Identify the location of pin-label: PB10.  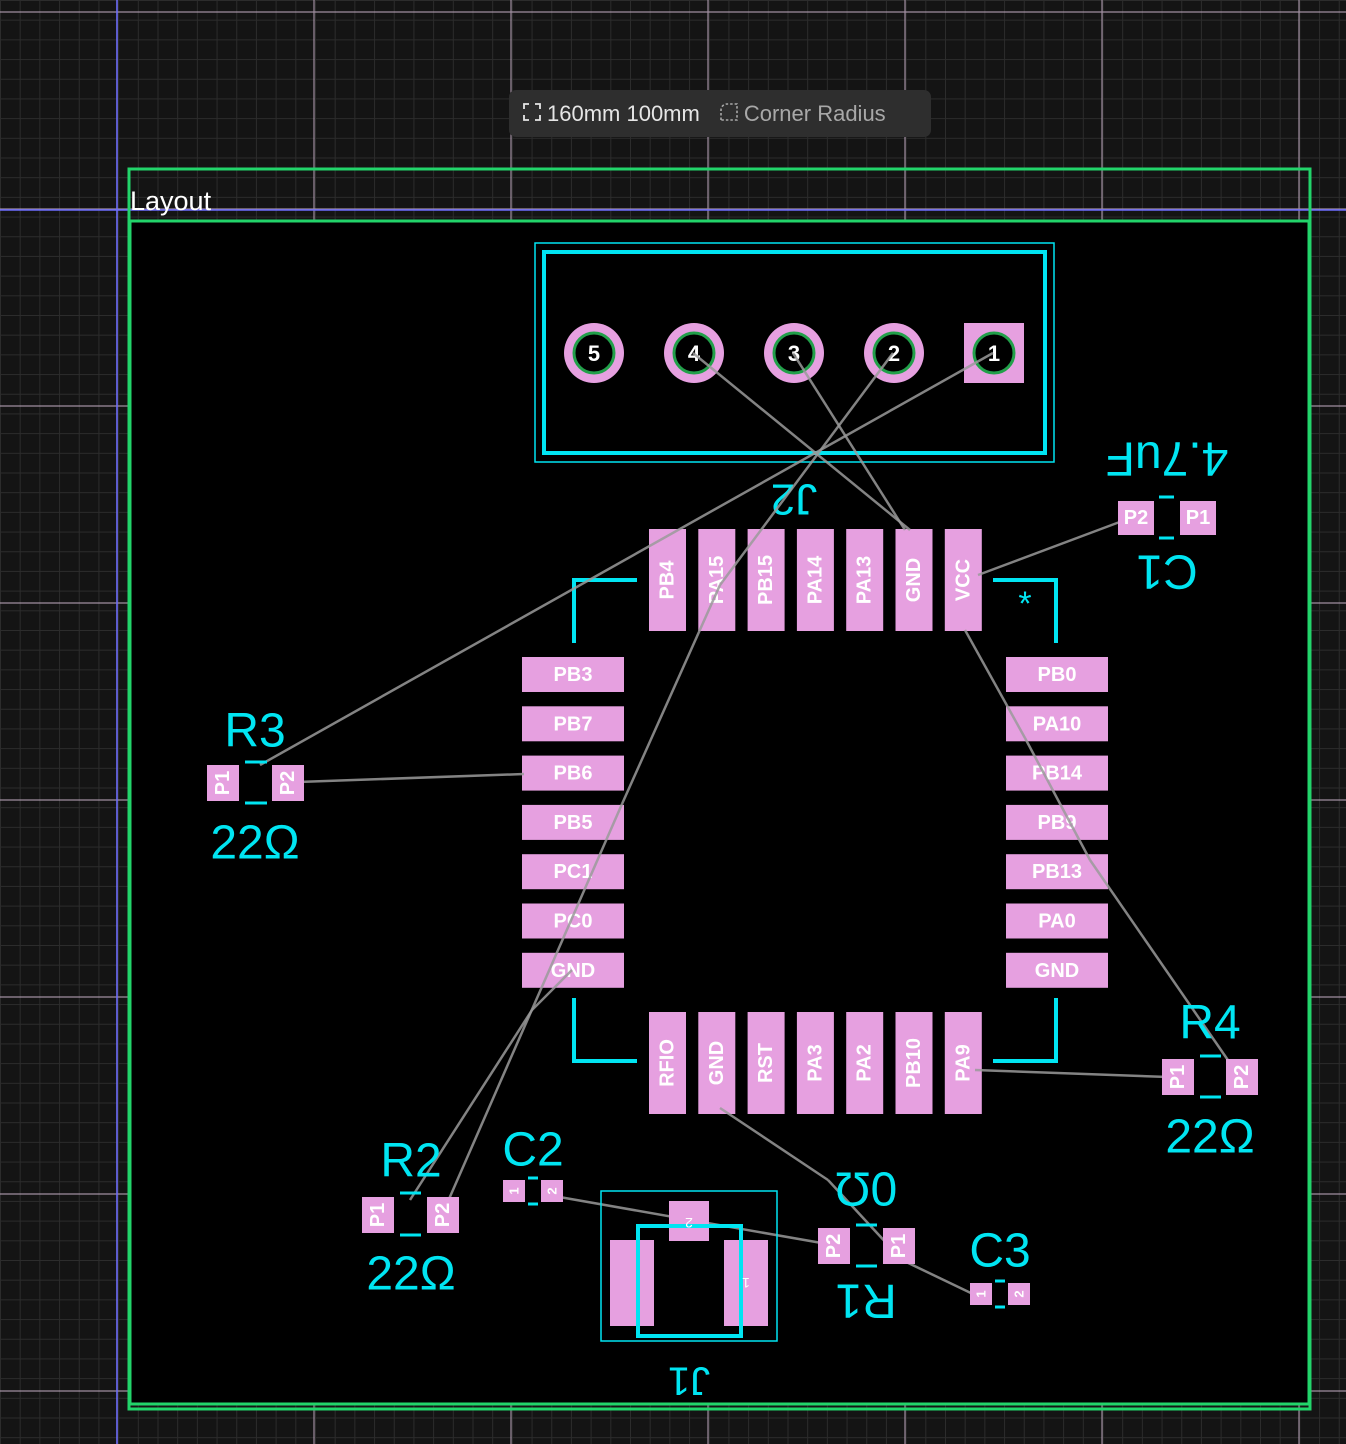
(914, 1063).